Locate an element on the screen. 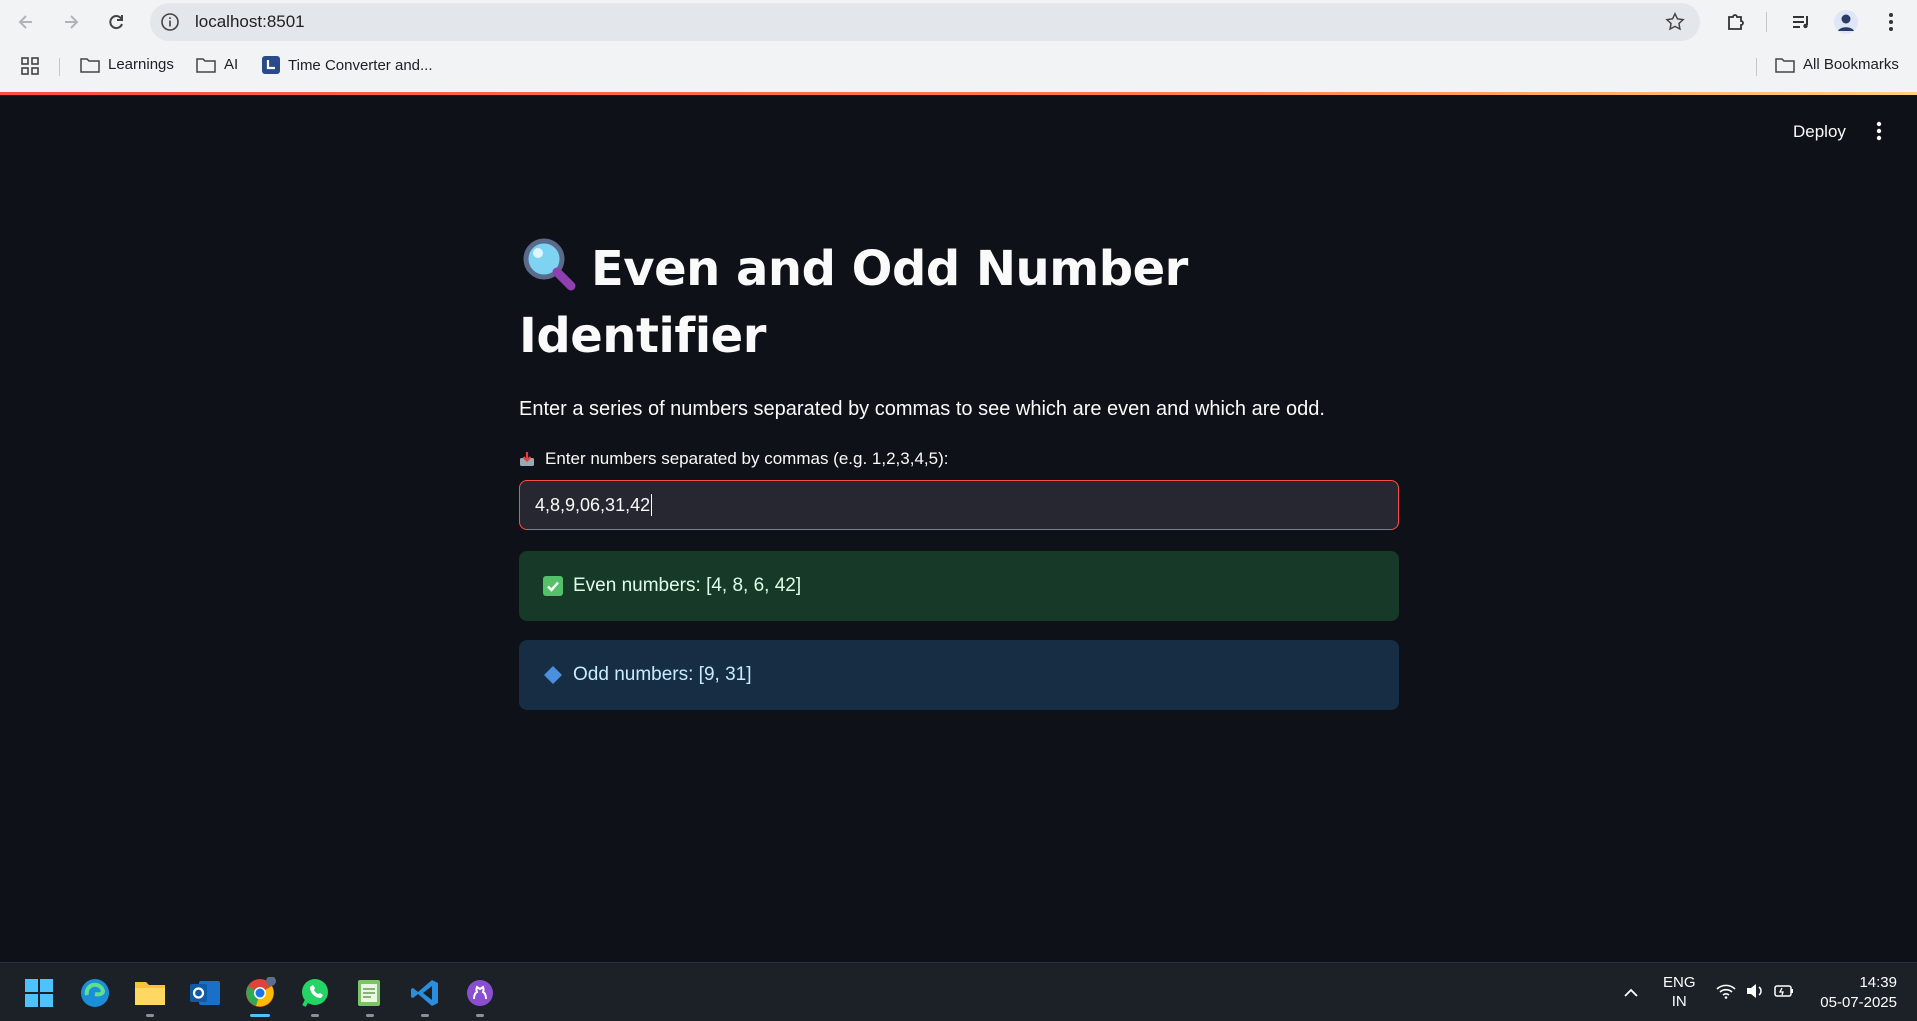  taskbar-notepad-app is located at coordinates (370, 995).